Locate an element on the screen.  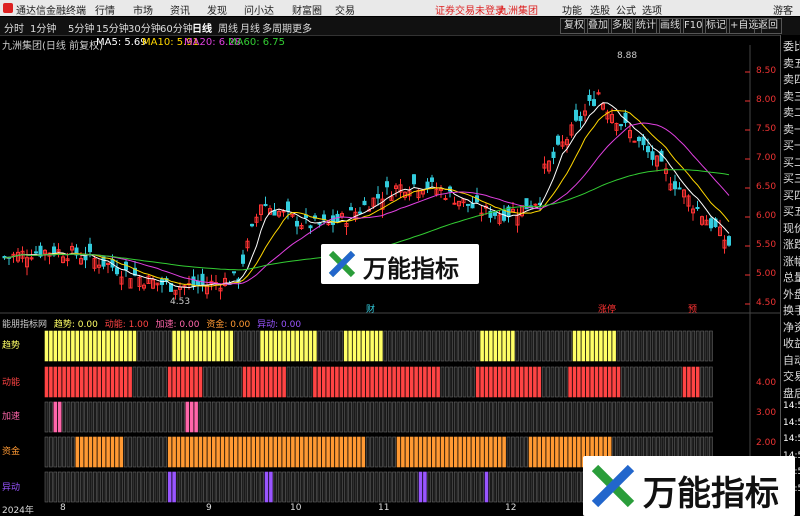
period-intraday: 分时 is located at coordinates (14, 27).